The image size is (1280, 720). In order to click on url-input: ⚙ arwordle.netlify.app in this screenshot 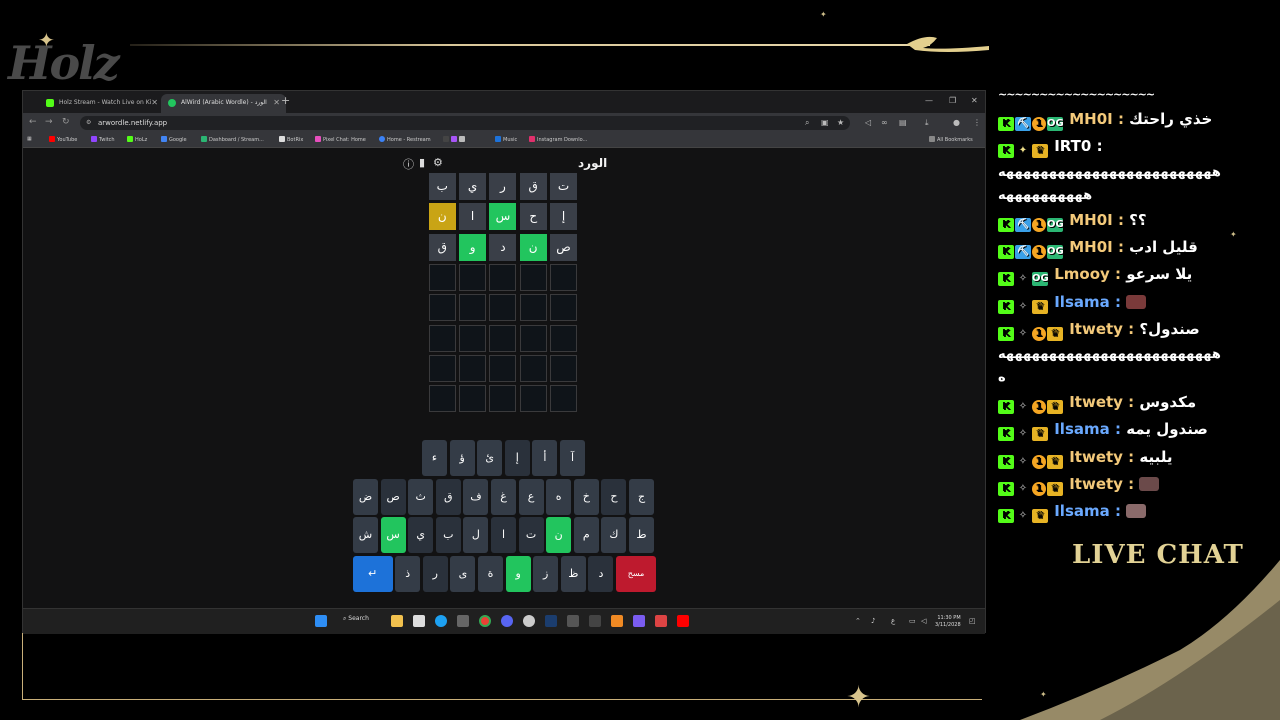, I will do `click(465, 123)`.